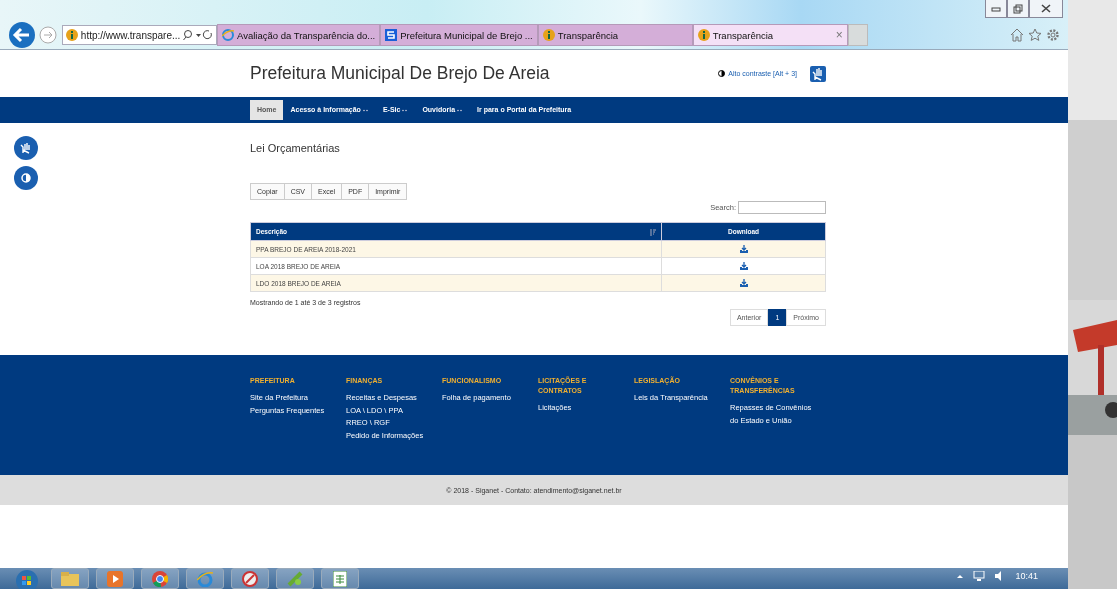  What do you see at coordinates (839, 35) in the screenshot?
I see `close-tab-button: ×` at bounding box center [839, 35].